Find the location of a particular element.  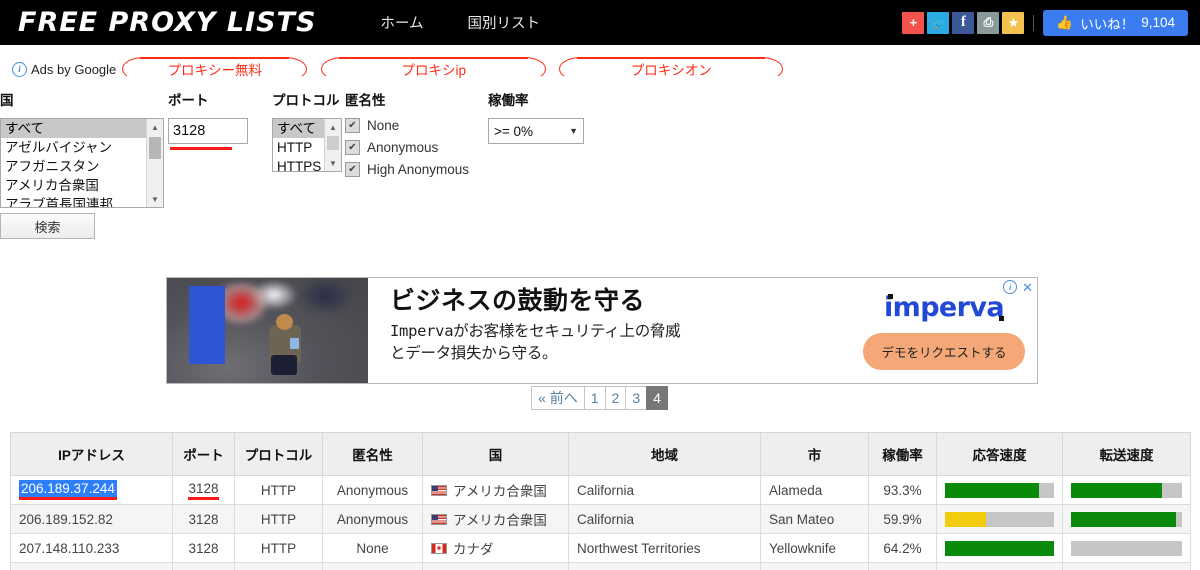

search-button-wrap: 検索 is located at coordinates (47, 219).